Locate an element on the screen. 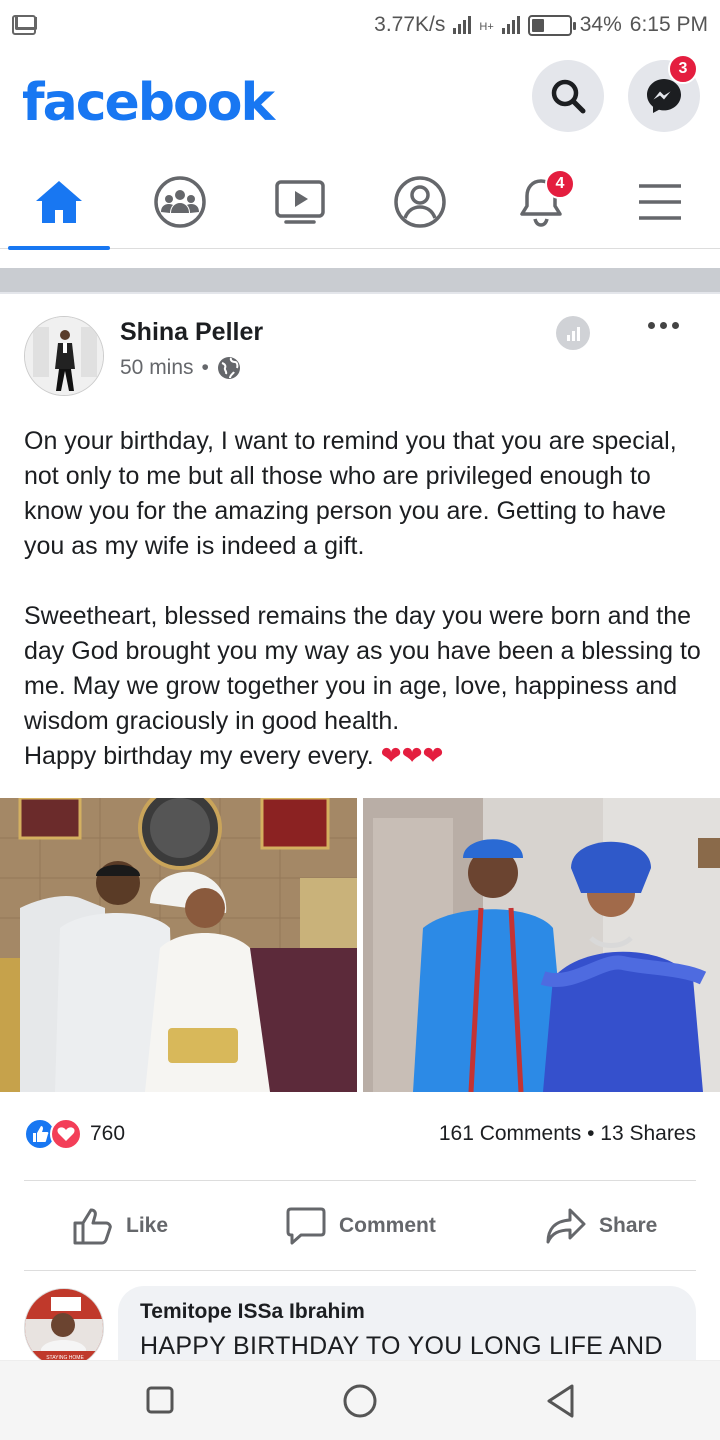 This screenshot has width=720, height=1440. home-nav-button is located at coordinates (360, 1403).